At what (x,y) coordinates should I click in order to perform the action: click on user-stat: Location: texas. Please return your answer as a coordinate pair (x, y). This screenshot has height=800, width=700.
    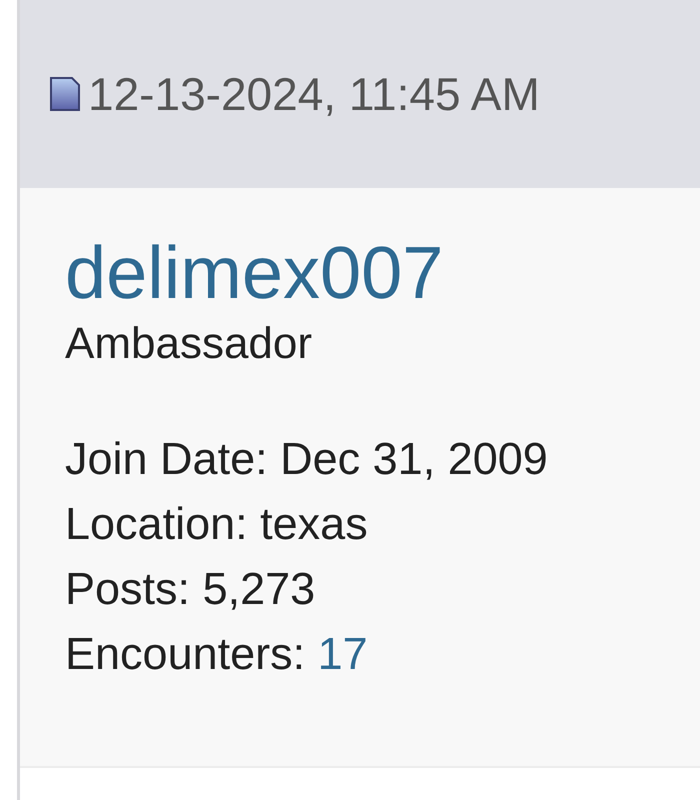
    Looking at the image, I should click on (216, 524).